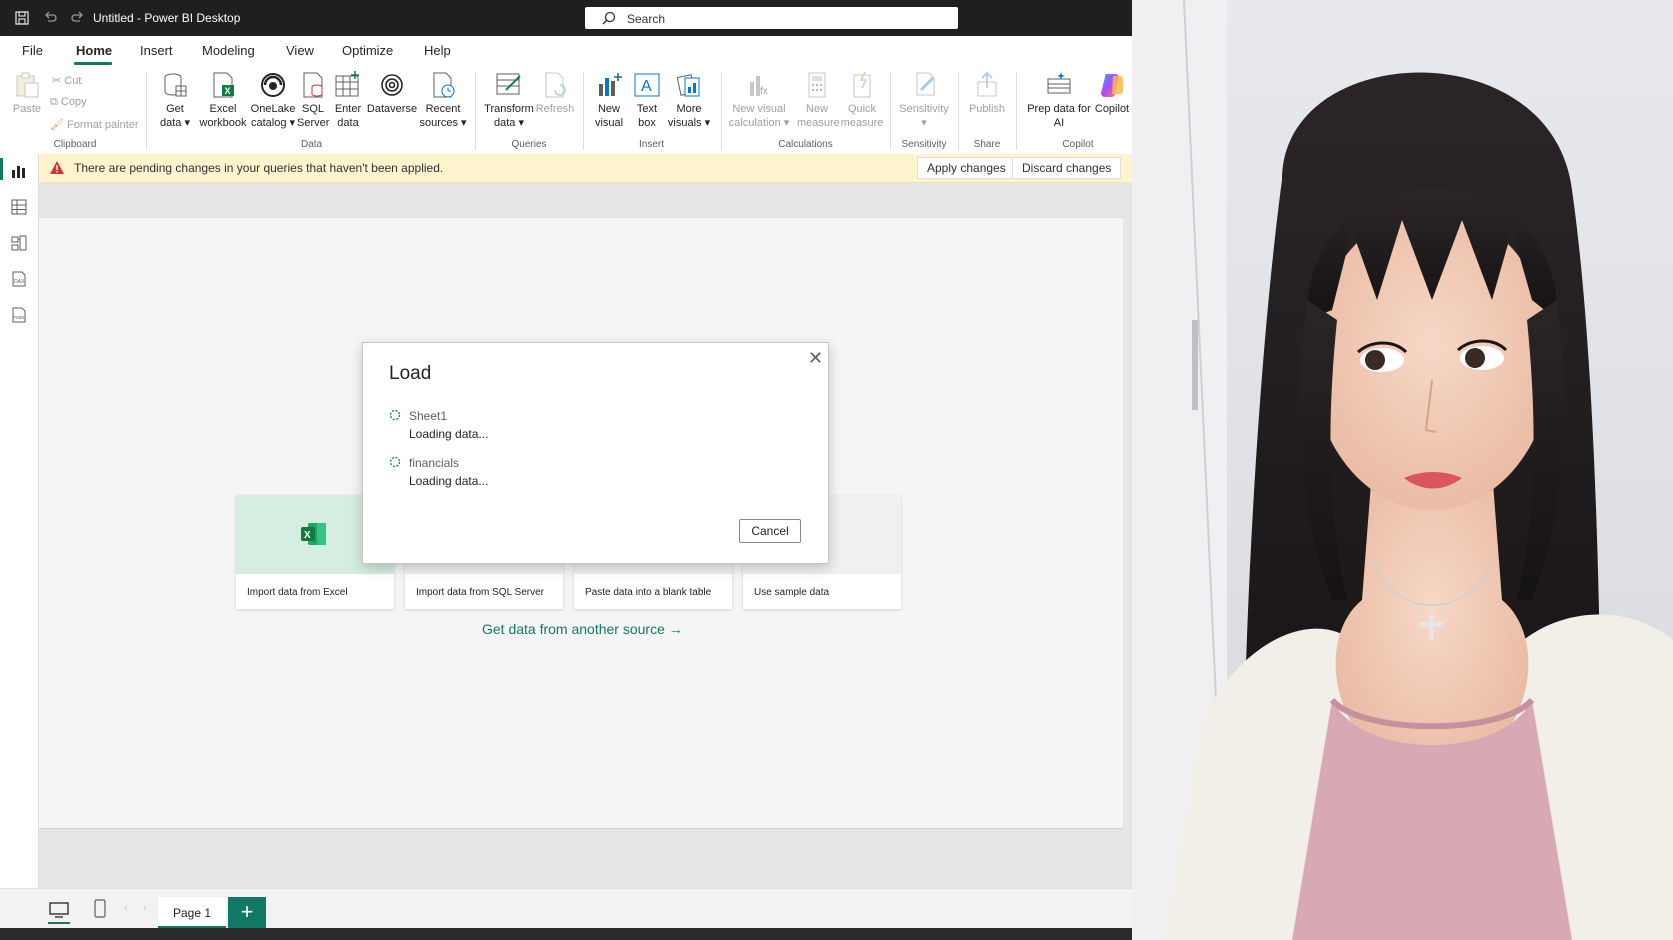 This screenshot has width=1673, height=940. Describe the element at coordinates (646, 86) in the screenshot. I see `svg-text: A` at that location.